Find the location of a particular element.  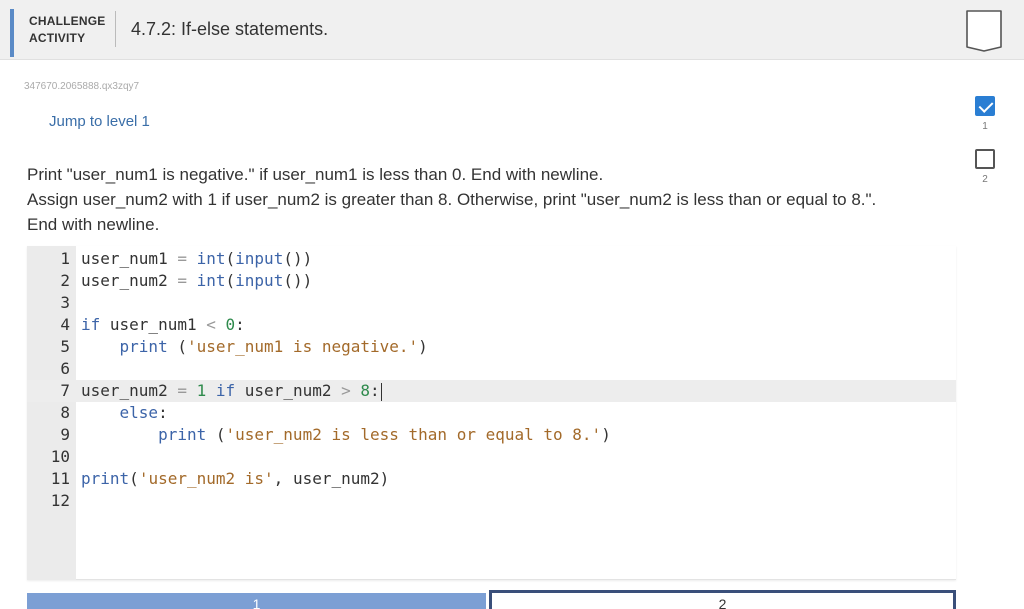

code-text: print('user_num2 is', user_num2) is located at coordinates (235, 479).